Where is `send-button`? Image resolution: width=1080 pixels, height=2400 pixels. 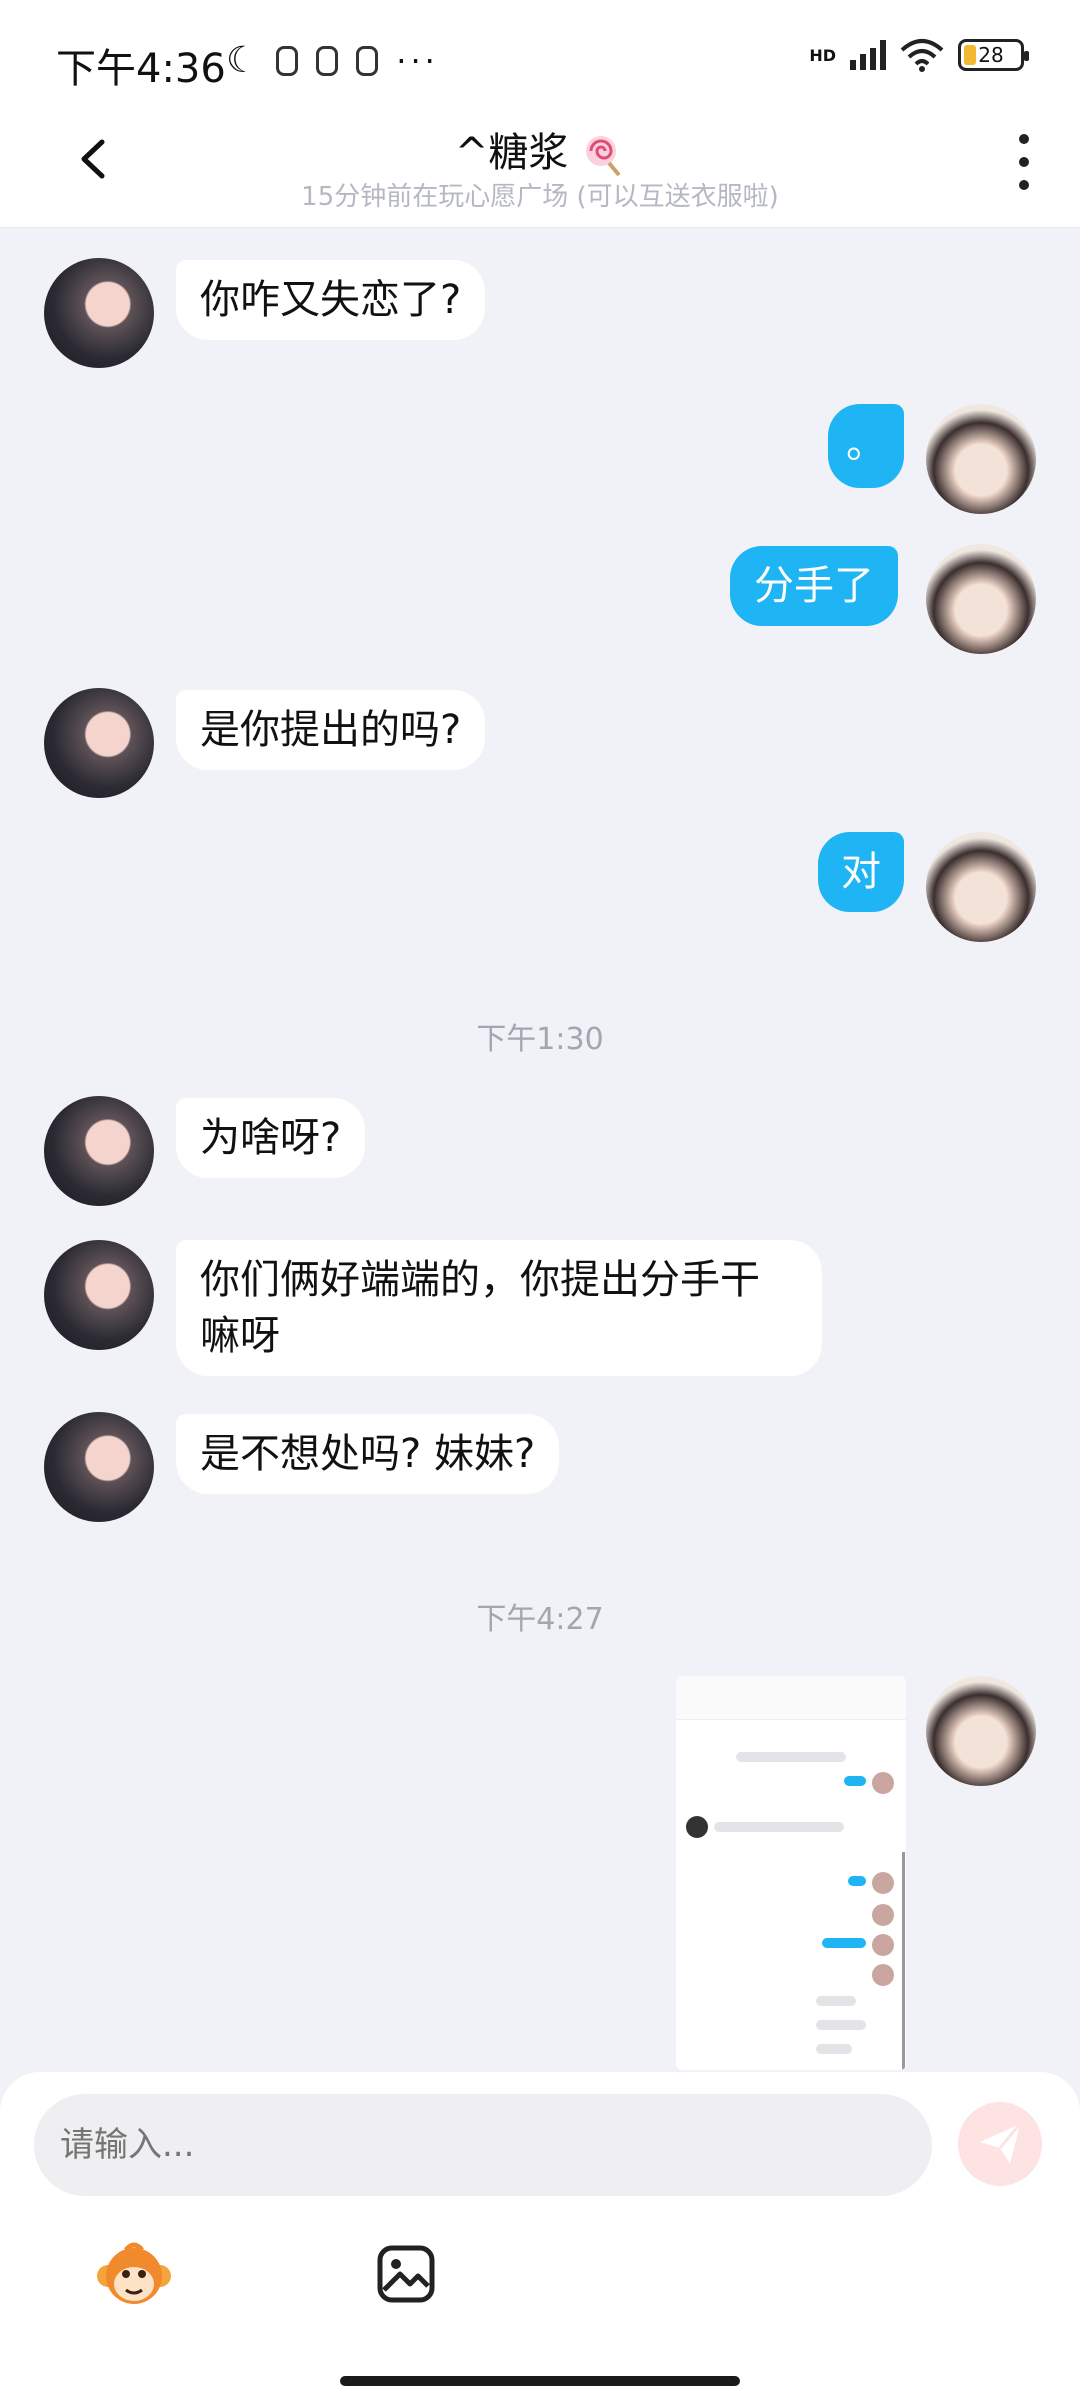 send-button is located at coordinates (1000, 2144).